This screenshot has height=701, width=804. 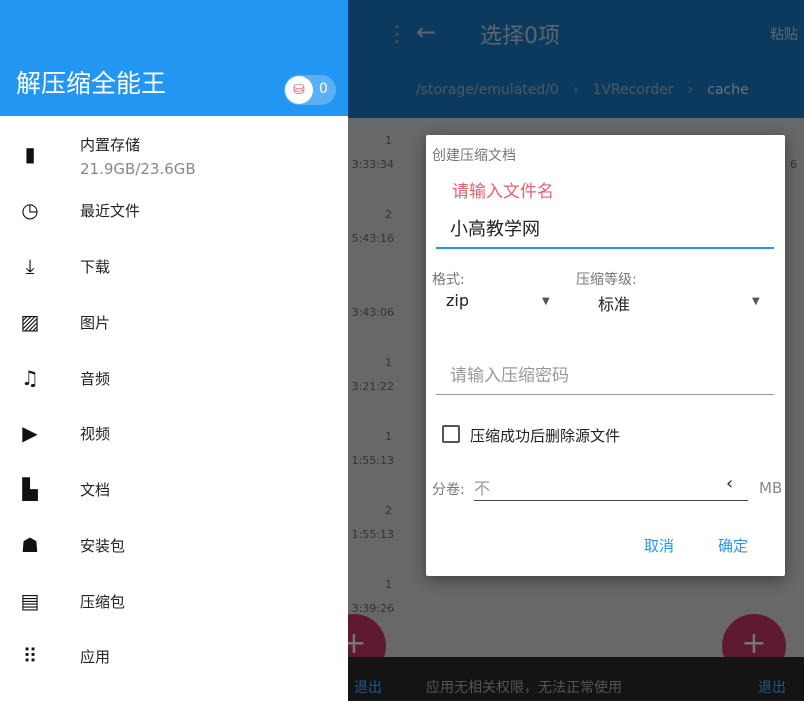 What do you see at coordinates (174, 545) in the screenshot?
I see `drawer-item: ☗ 安装包` at bounding box center [174, 545].